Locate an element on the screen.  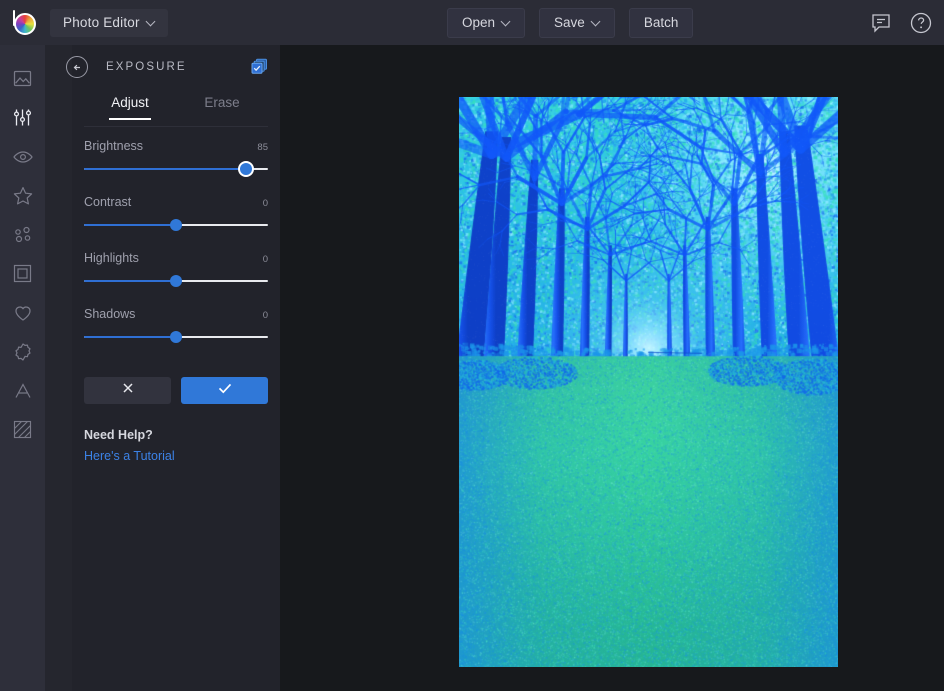
cancel-button is located at coordinates (127, 390).